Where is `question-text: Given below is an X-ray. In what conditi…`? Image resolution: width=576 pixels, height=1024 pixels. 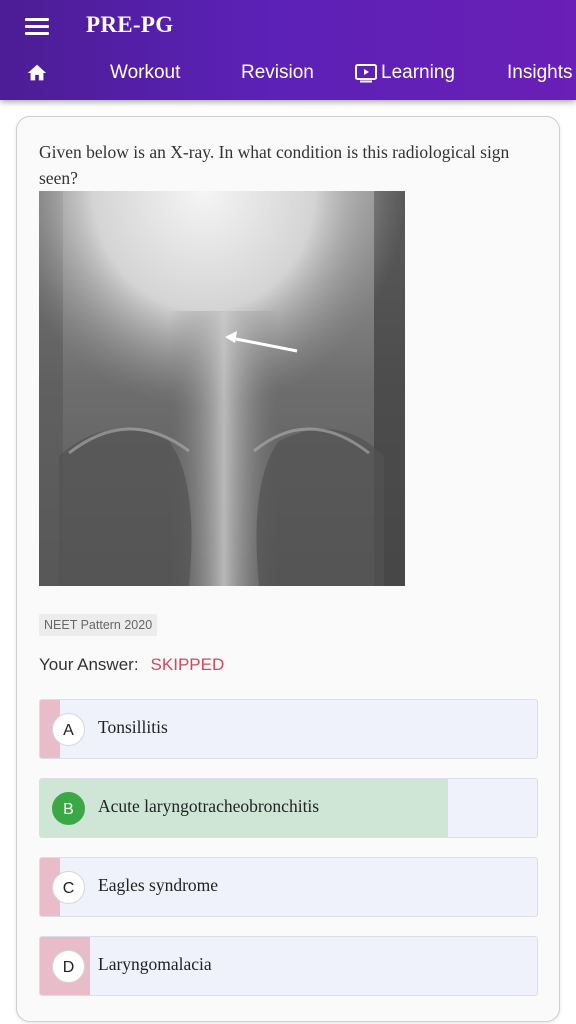
question-text: Given below is an X-ray. In what conditi… is located at coordinates (274, 165).